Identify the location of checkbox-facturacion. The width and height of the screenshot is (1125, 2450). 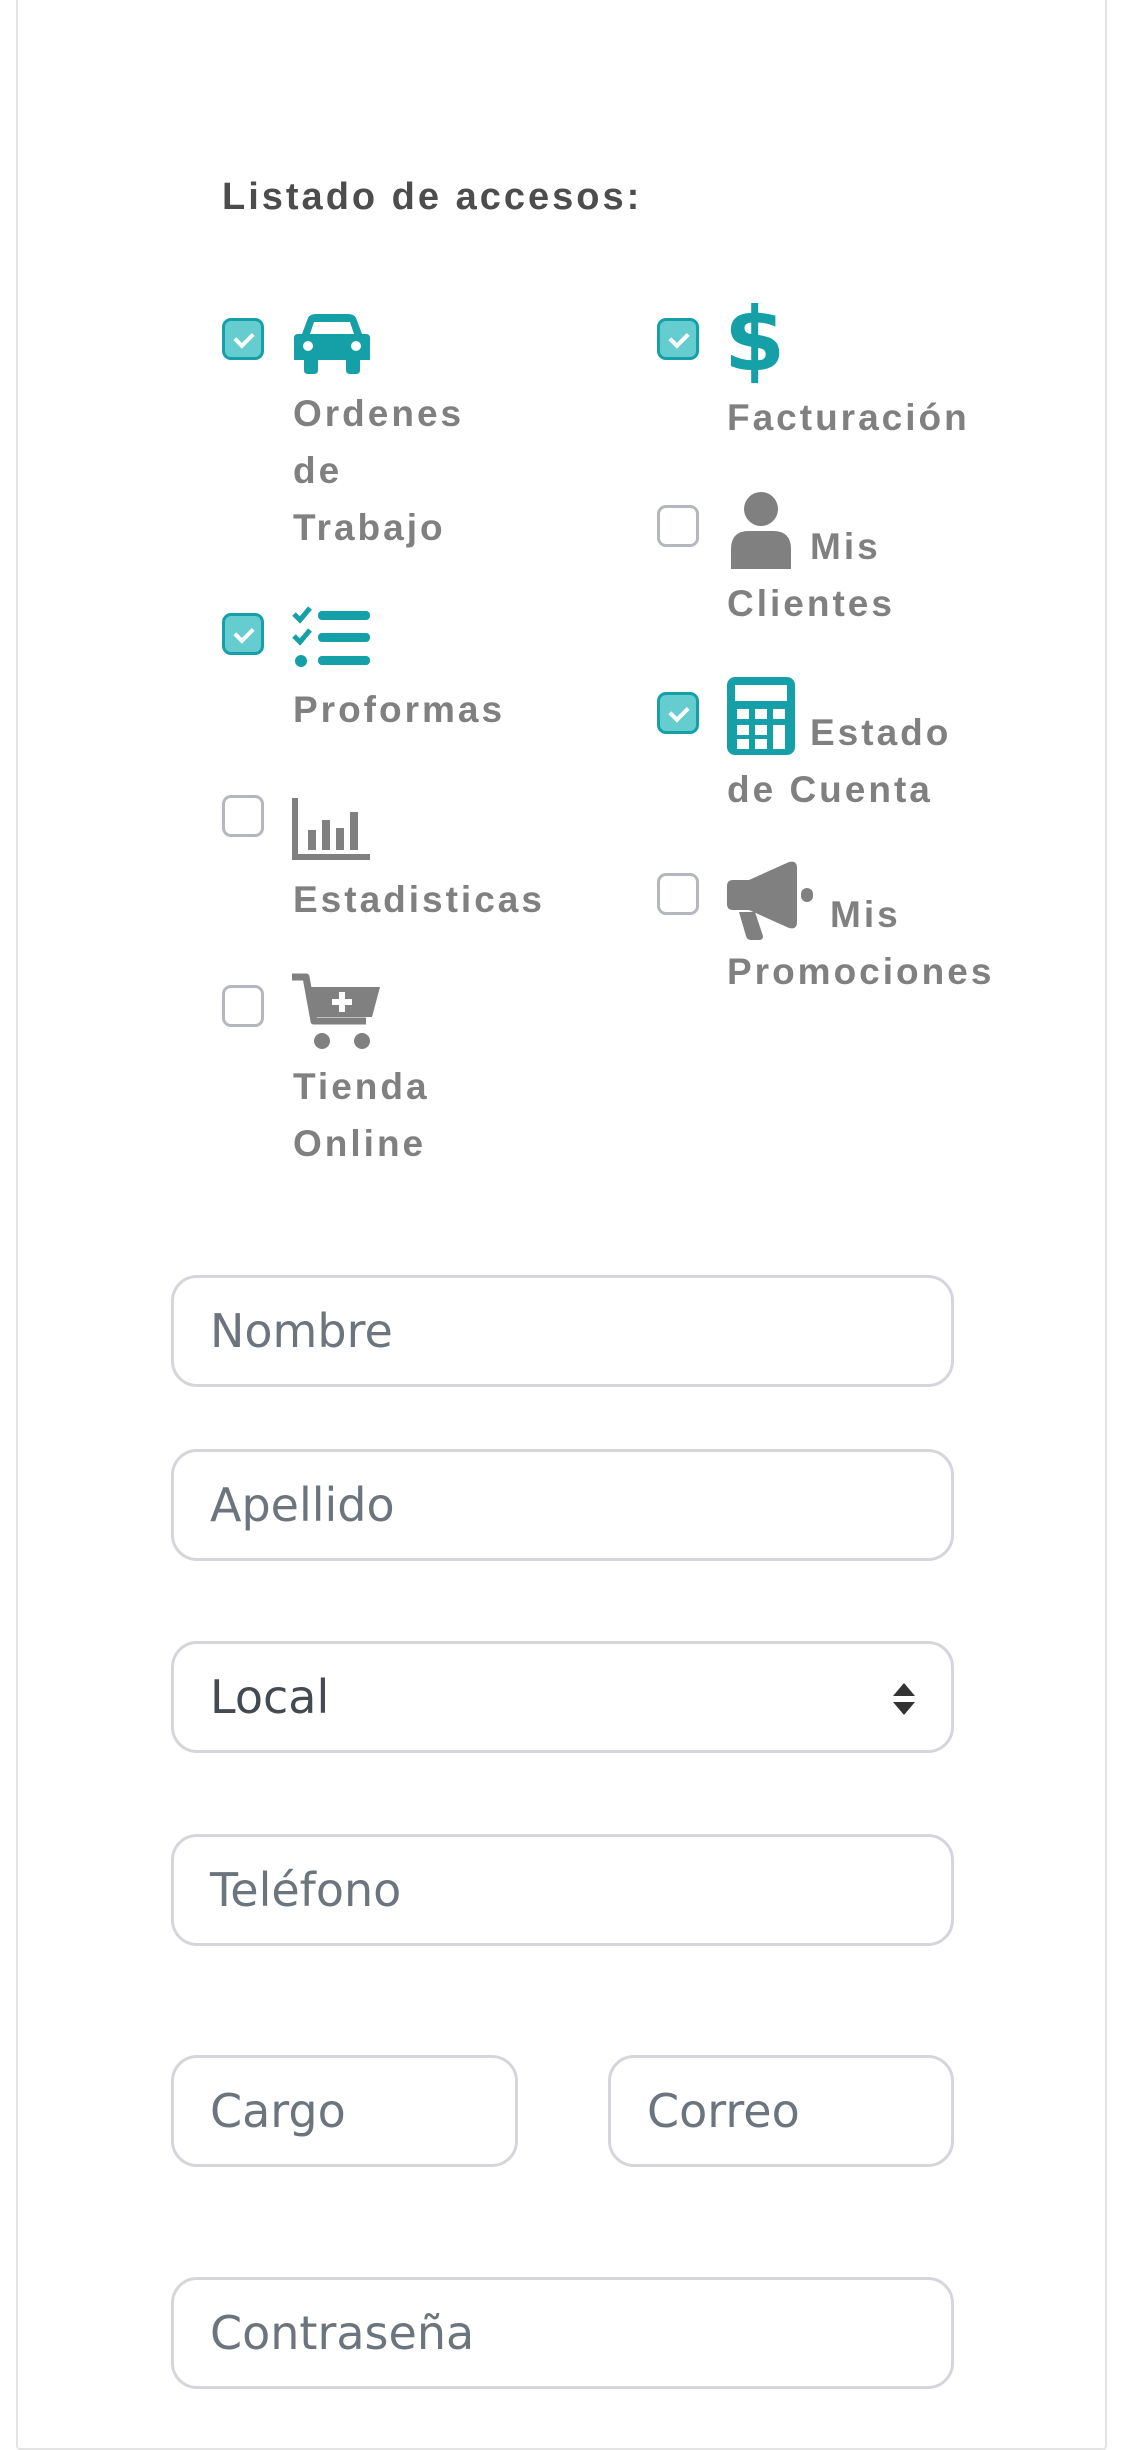
(678, 339).